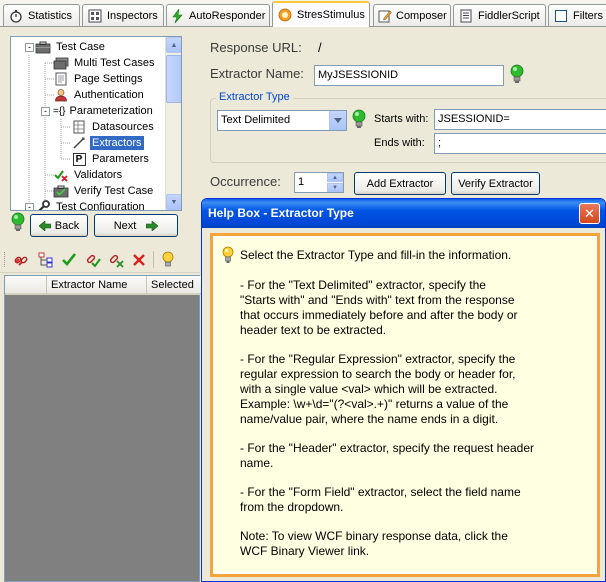 The height and width of the screenshot is (582, 606). What do you see at coordinates (520, 119) in the screenshot?
I see `starts-with-input: JSESSIONID=` at bounding box center [520, 119].